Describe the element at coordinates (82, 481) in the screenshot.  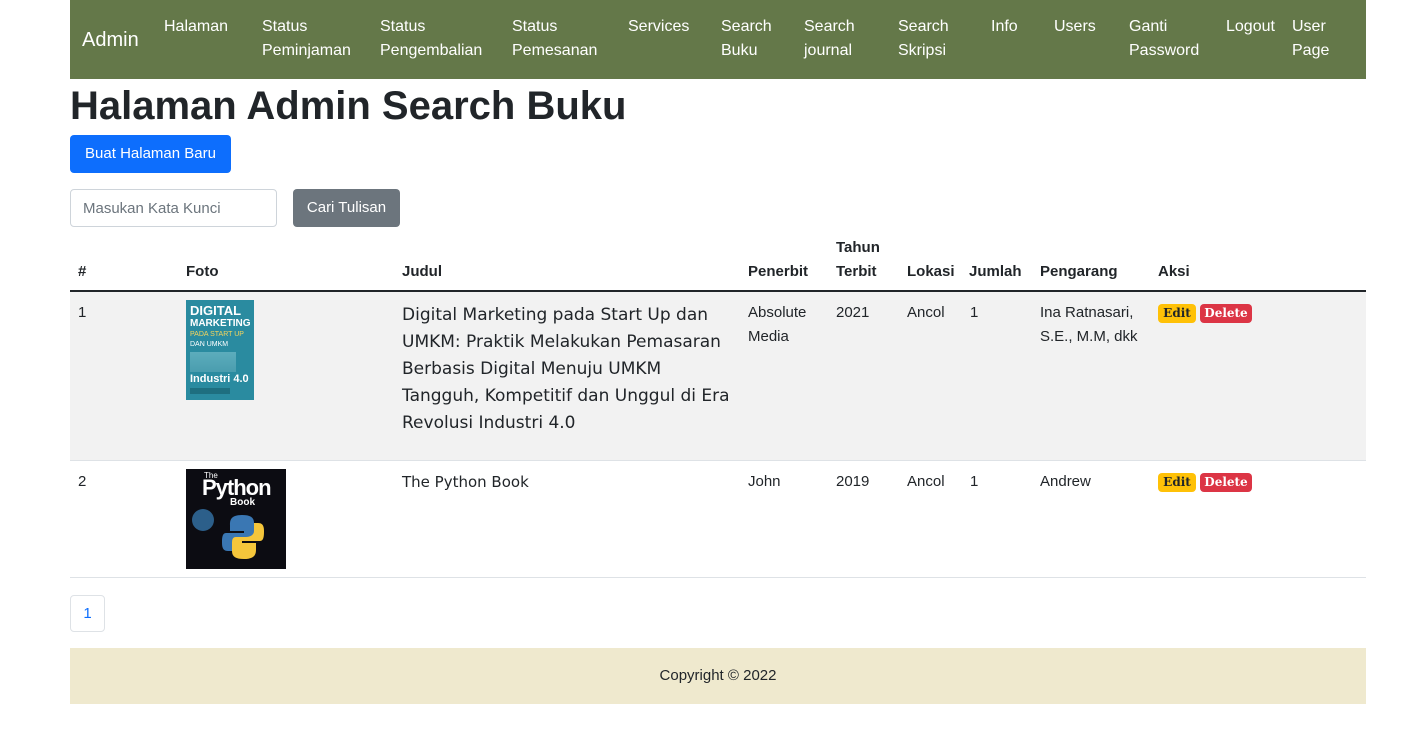
I see `cell-no: 2` at that location.